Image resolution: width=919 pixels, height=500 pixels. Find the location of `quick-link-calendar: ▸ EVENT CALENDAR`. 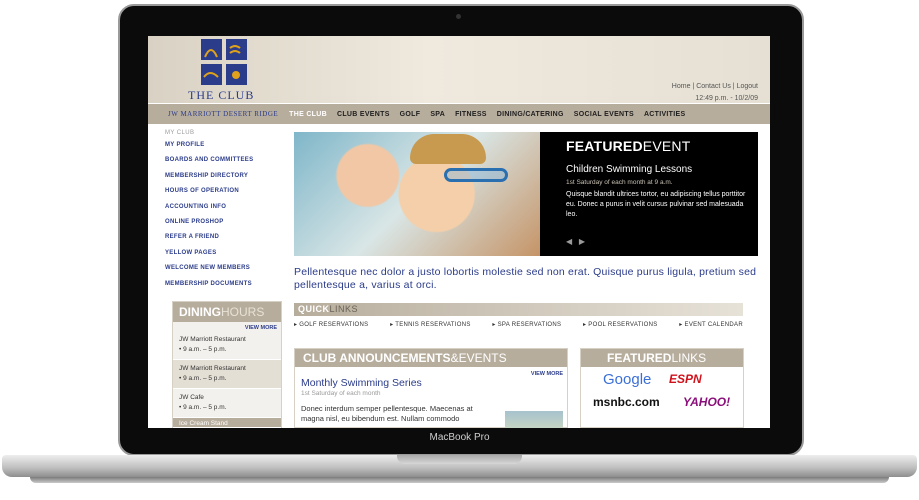

quick-link-calendar: ▸ EVENT CALENDAR is located at coordinates (711, 324).